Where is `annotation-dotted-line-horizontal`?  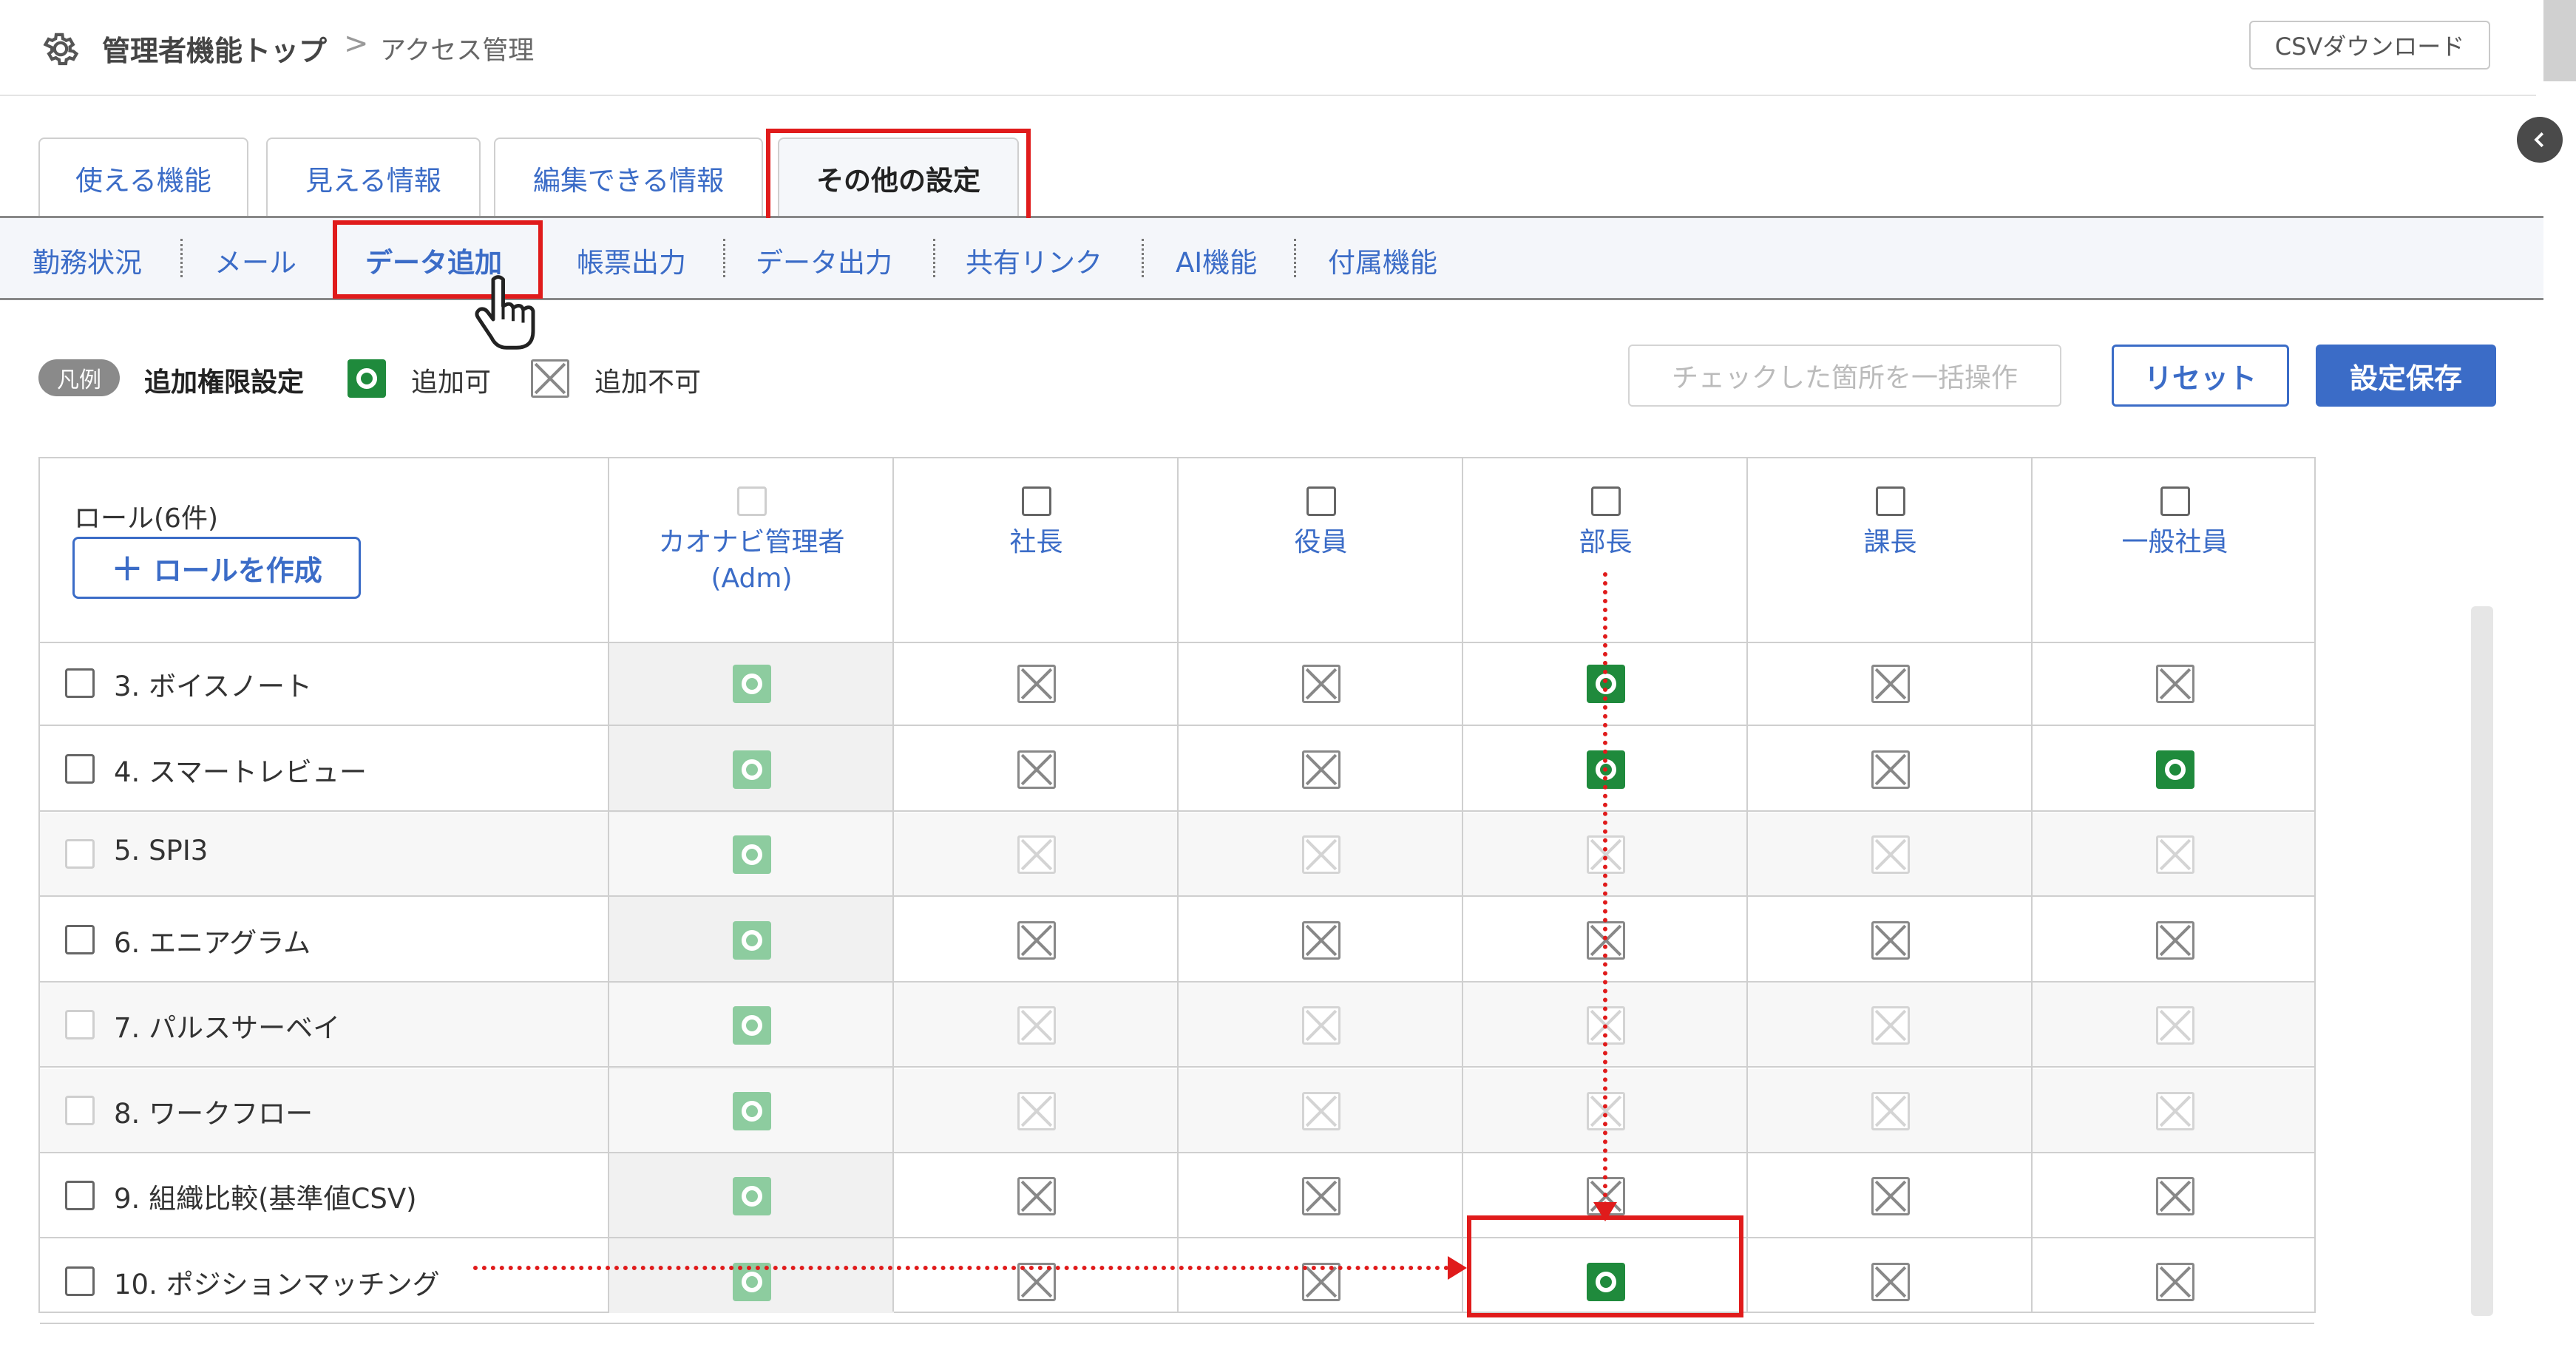
annotation-dotted-line-horizontal is located at coordinates (961, 1268).